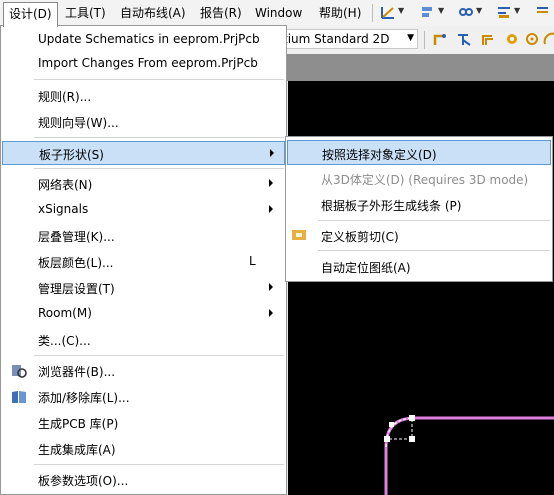 The height and width of the screenshot is (495, 554). I want to click on find-icon, so click(466, 12).